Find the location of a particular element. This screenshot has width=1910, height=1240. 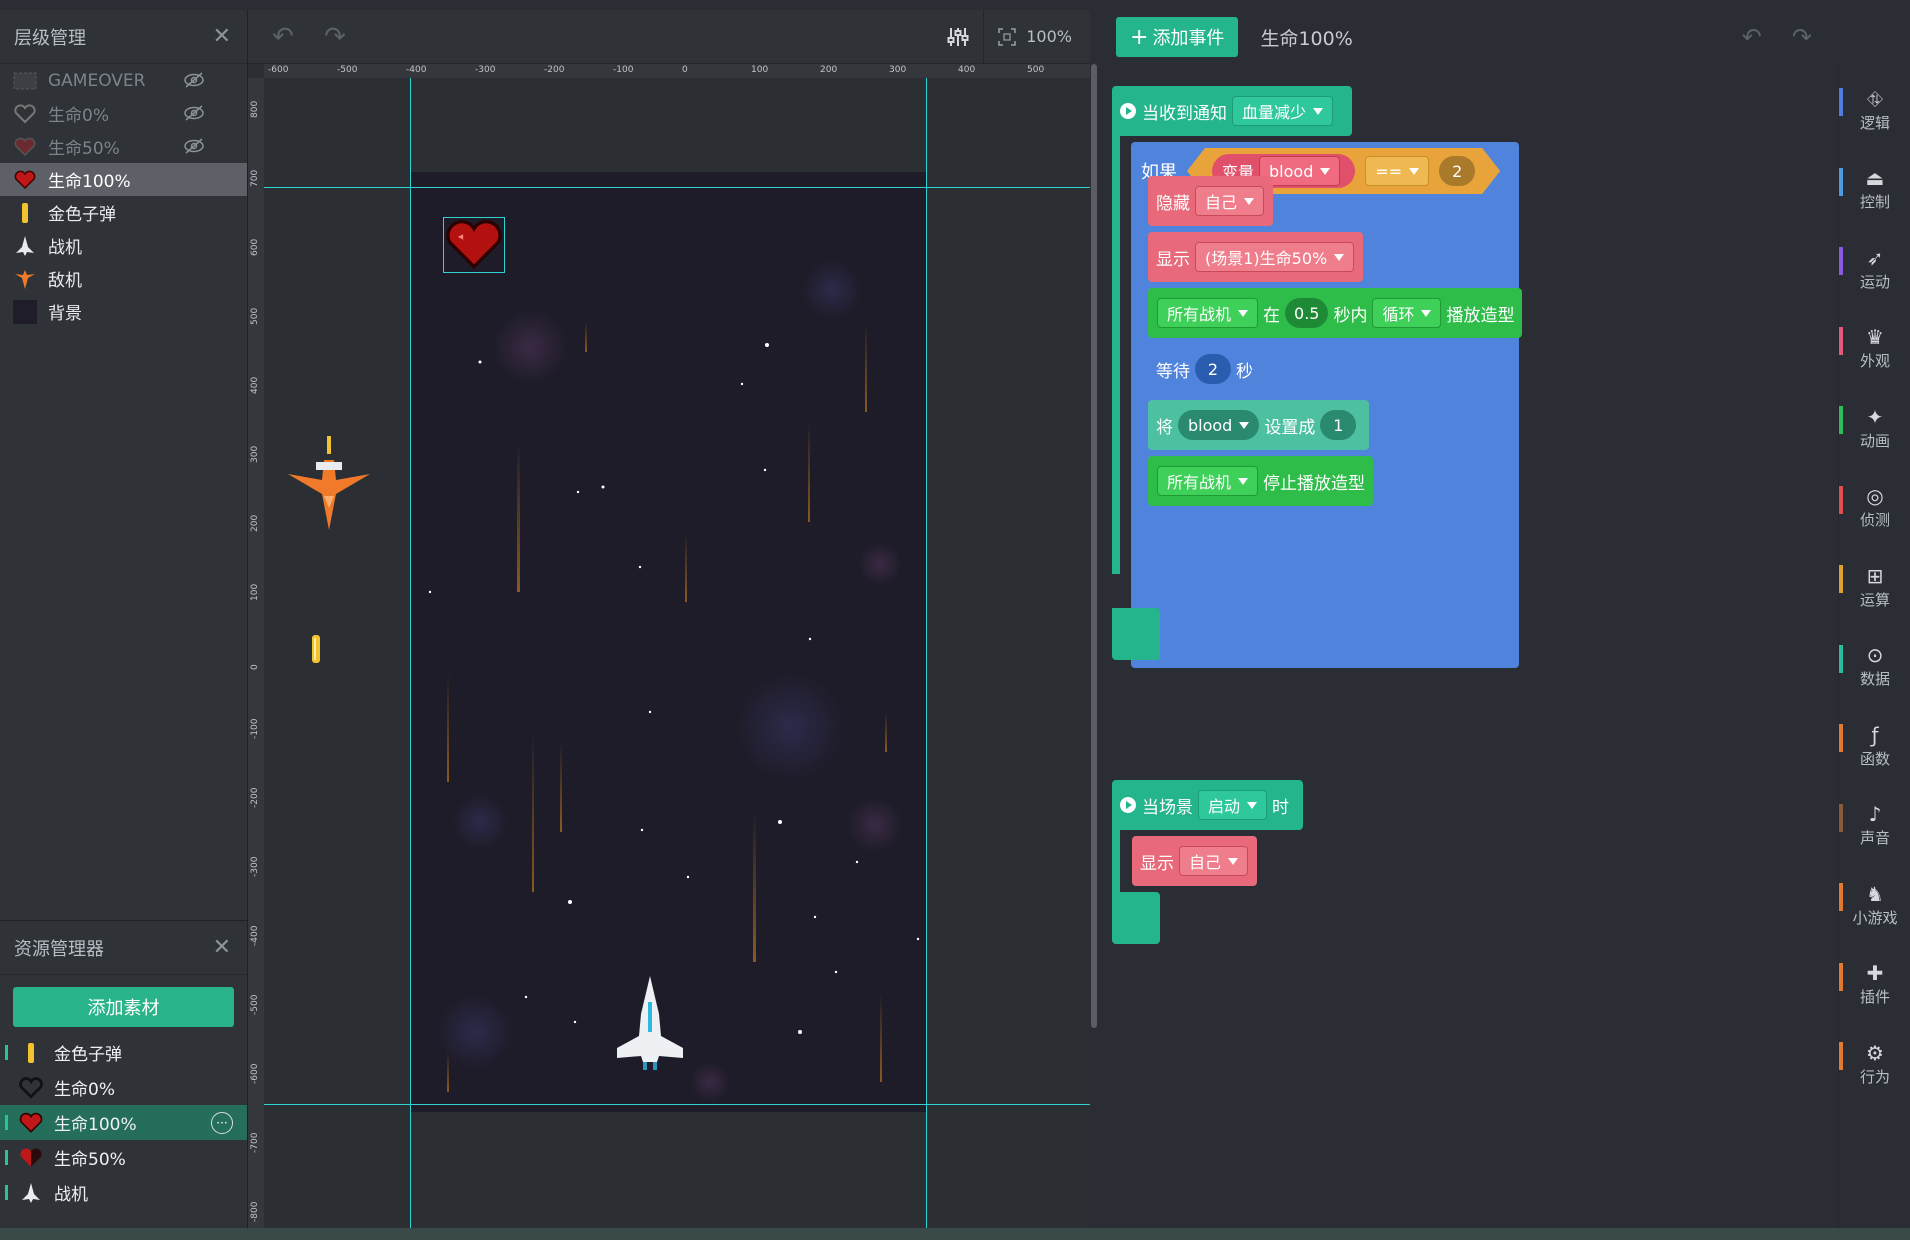

category-sensing: ◎ 侦测 is located at coordinates (1874, 507).